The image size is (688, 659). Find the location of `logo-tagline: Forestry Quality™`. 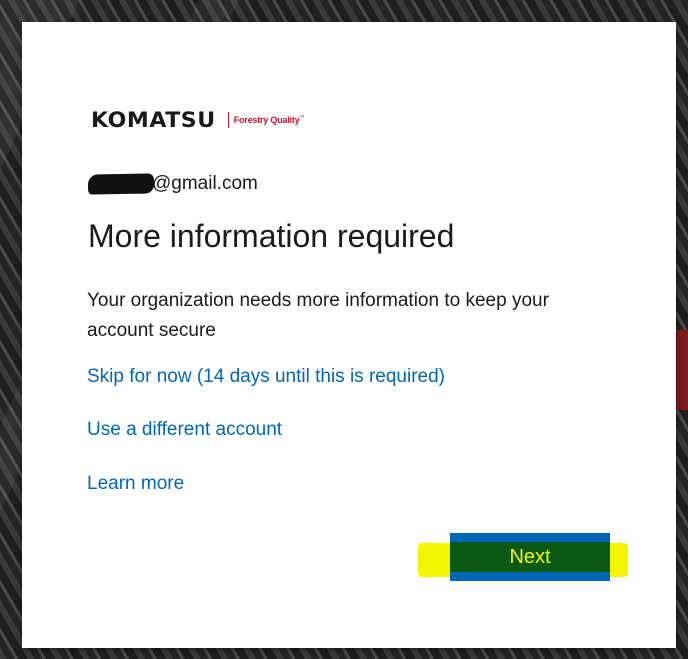

logo-tagline: Forestry Quality™ is located at coordinates (269, 120).